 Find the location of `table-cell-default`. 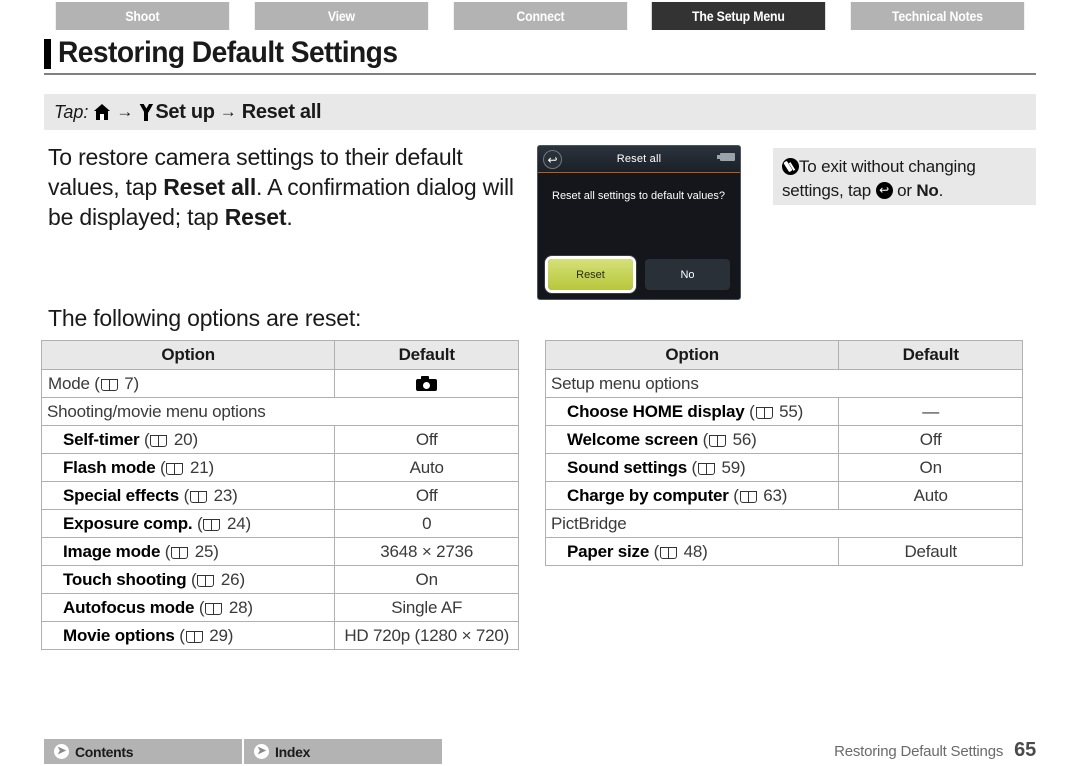

table-cell-default is located at coordinates (426, 383).